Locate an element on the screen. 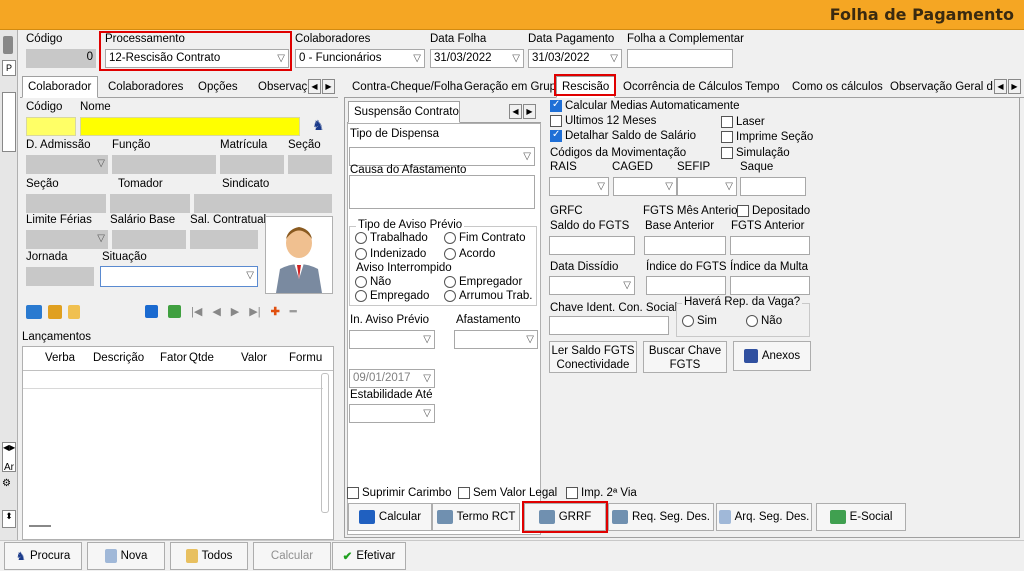 The width and height of the screenshot is (1024, 571). checkbox-calc-medias: Calcular Medias Automaticamente is located at coordinates (645, 105).